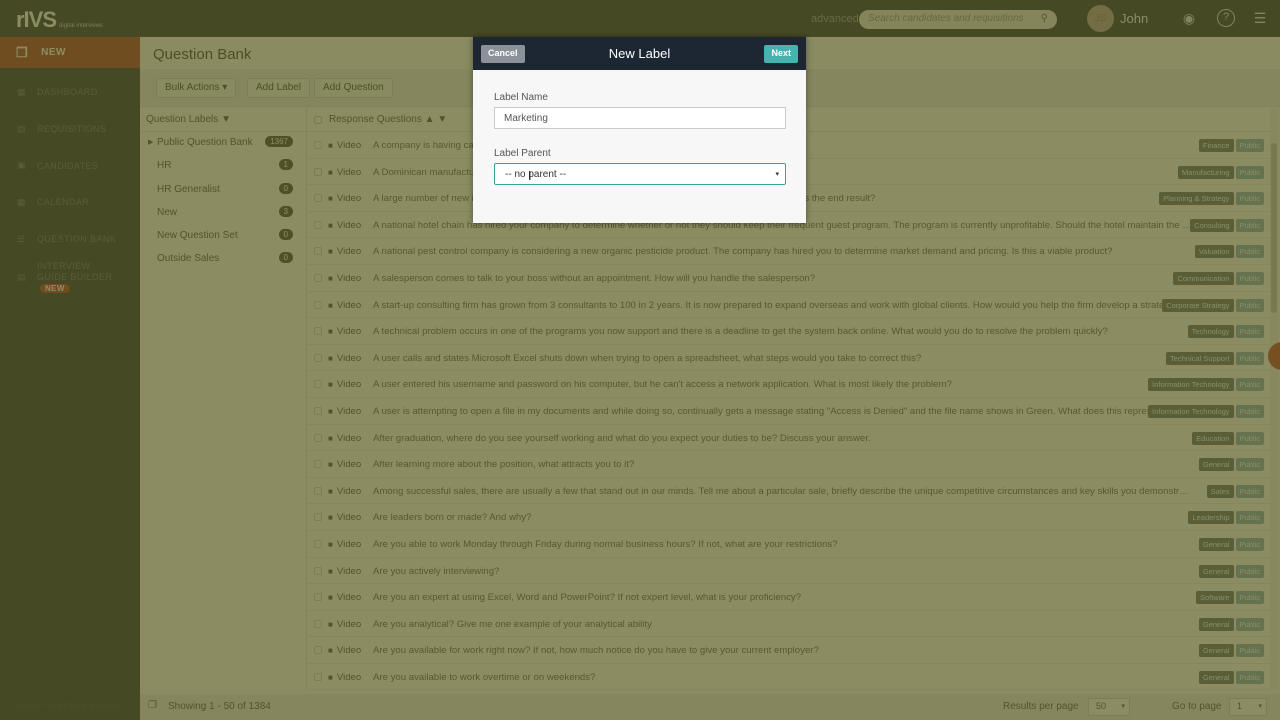 Image resolution: width=1280 pixels, height=720 pixels. I want to click on label-item: New 3, so click(223, 213).